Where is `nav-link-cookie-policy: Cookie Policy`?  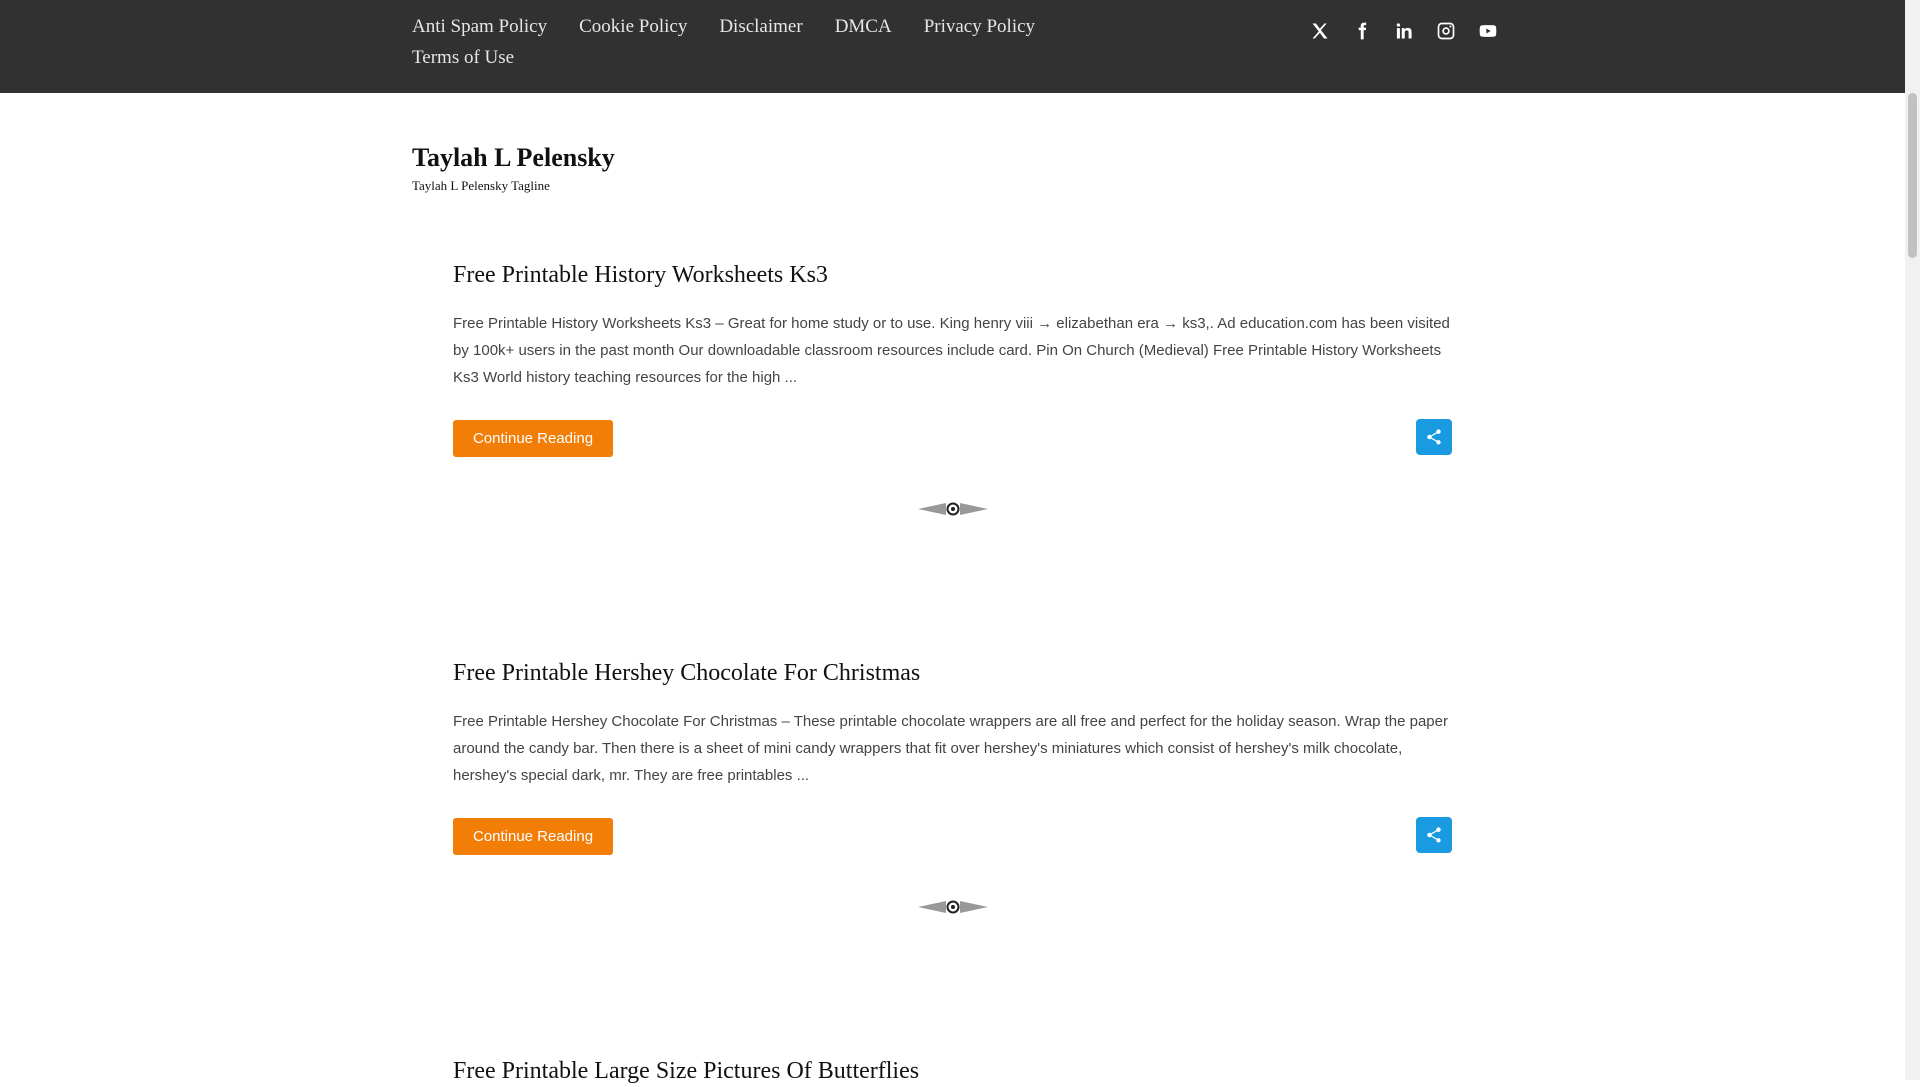 nav-link-cookie-policy: Cookie Policy is located at coordinates (633, 26).